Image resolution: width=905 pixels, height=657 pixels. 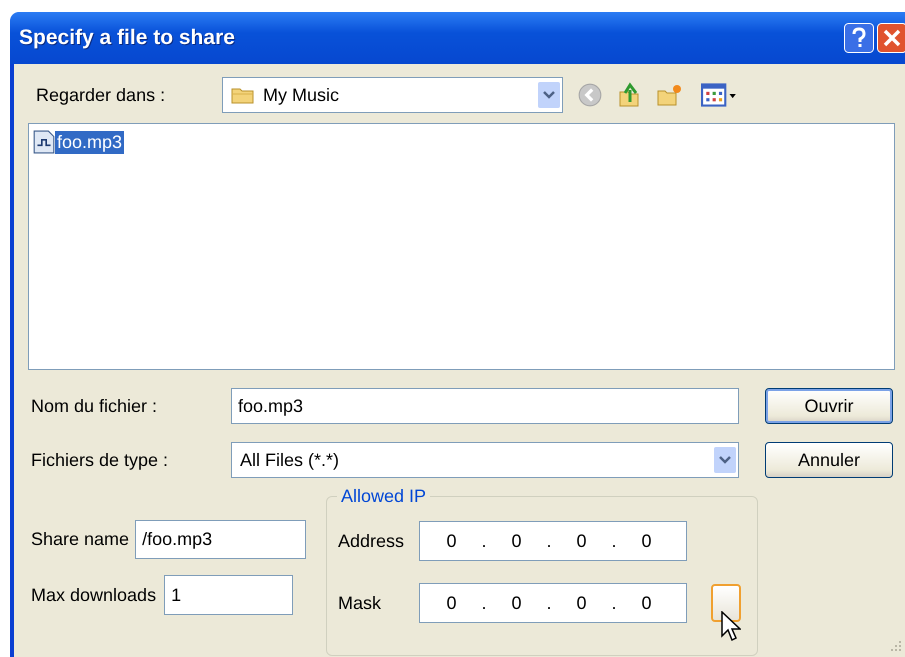 What do you see at coordinates (220, 539) in the screenshot?
I see `share-name-field: /foo.mp3` at bounding box center [220, 539].